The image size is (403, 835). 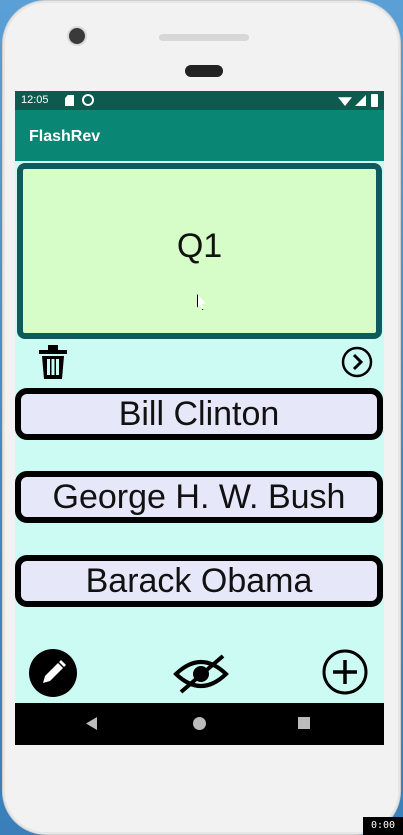 I want to click on chevron-right-circle-icon, so click(x=357, y=362).